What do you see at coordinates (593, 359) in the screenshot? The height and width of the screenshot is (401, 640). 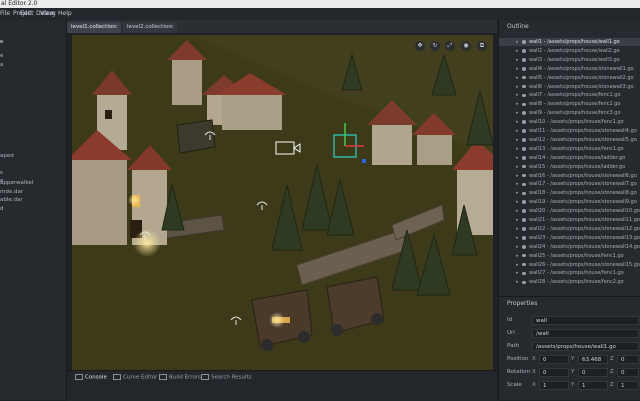 I see `position-y-field: 63.468` at bounding box center [593, 359].